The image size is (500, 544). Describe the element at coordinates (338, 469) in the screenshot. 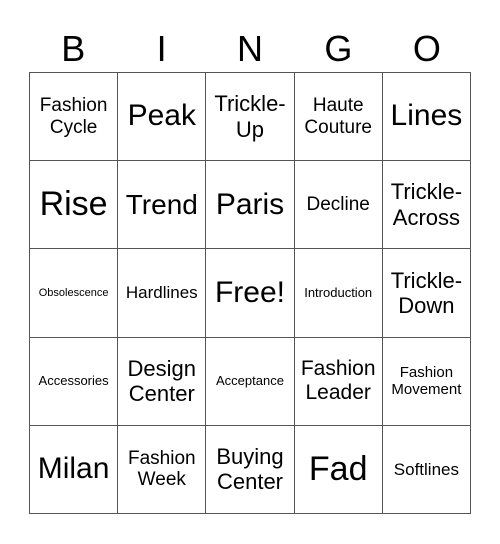

I see `bingo-cell: Fad` at that location.